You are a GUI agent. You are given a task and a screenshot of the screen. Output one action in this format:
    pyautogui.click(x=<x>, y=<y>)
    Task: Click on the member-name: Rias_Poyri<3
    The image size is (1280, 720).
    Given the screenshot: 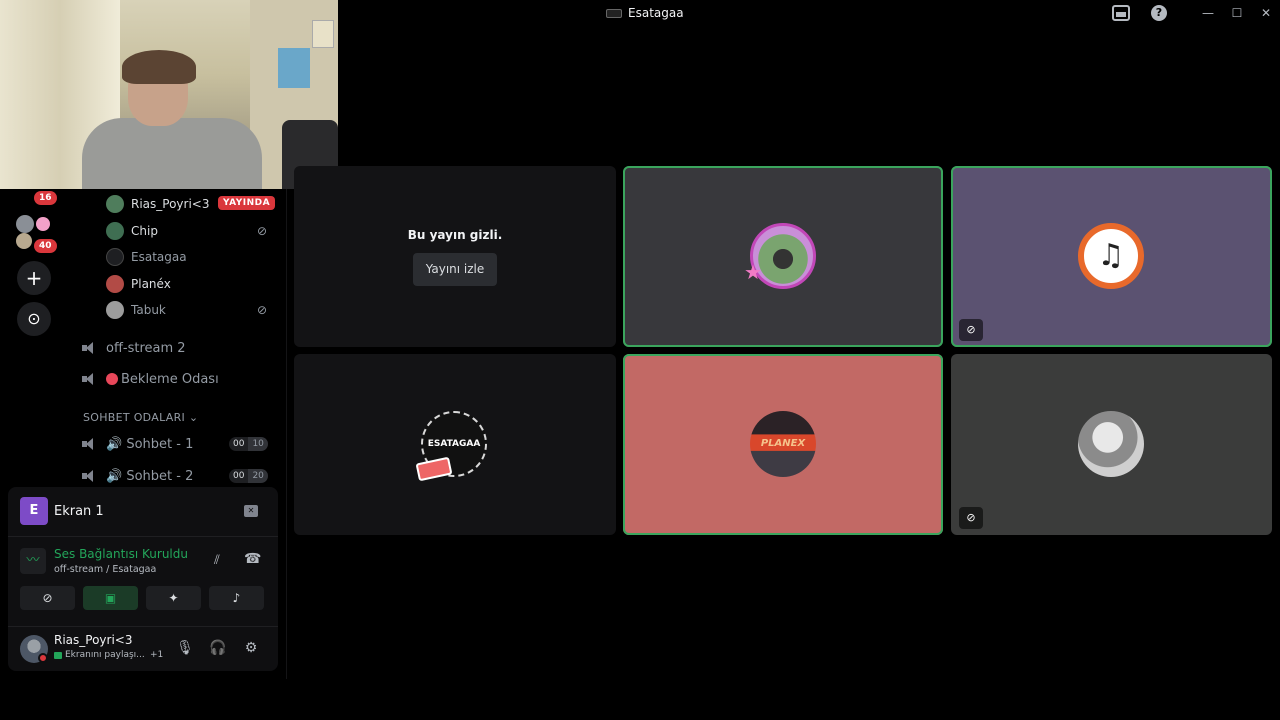 What is the action you would take?
    pyautogui.click(x=170, y=204)
    